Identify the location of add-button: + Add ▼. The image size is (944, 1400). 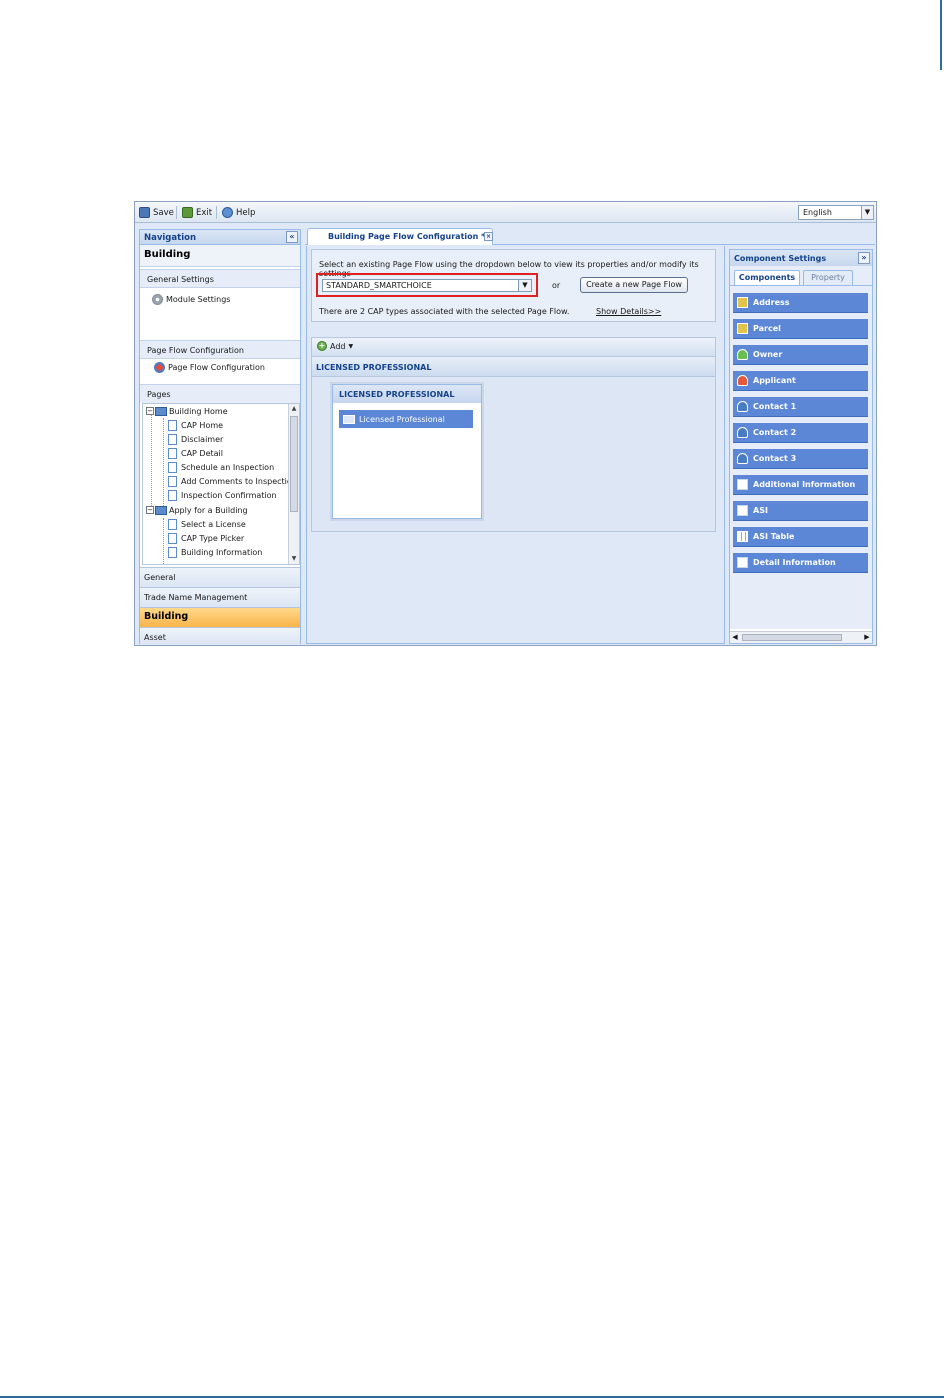
(335, 346).